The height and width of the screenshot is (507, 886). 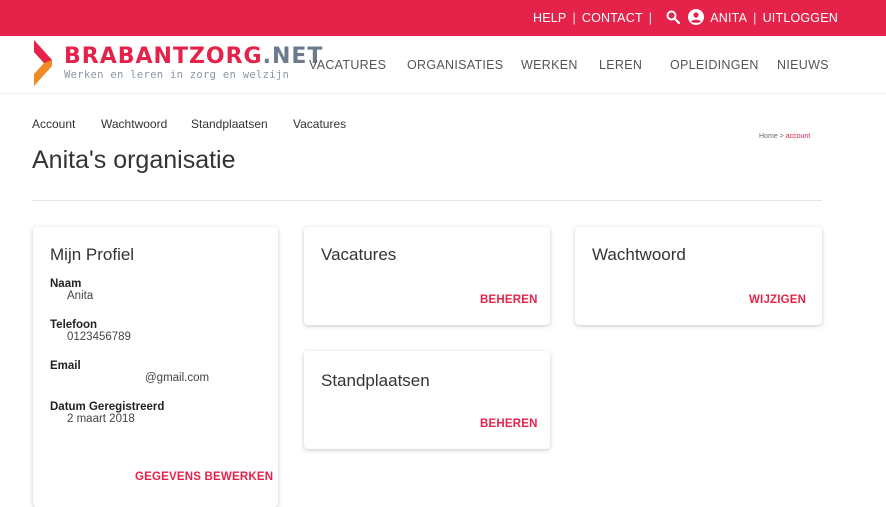 What do you see at coordinates (177, 378) in the screenshot?
I see `field-value-email: @gmail.com` at bounding box center [177, 378].